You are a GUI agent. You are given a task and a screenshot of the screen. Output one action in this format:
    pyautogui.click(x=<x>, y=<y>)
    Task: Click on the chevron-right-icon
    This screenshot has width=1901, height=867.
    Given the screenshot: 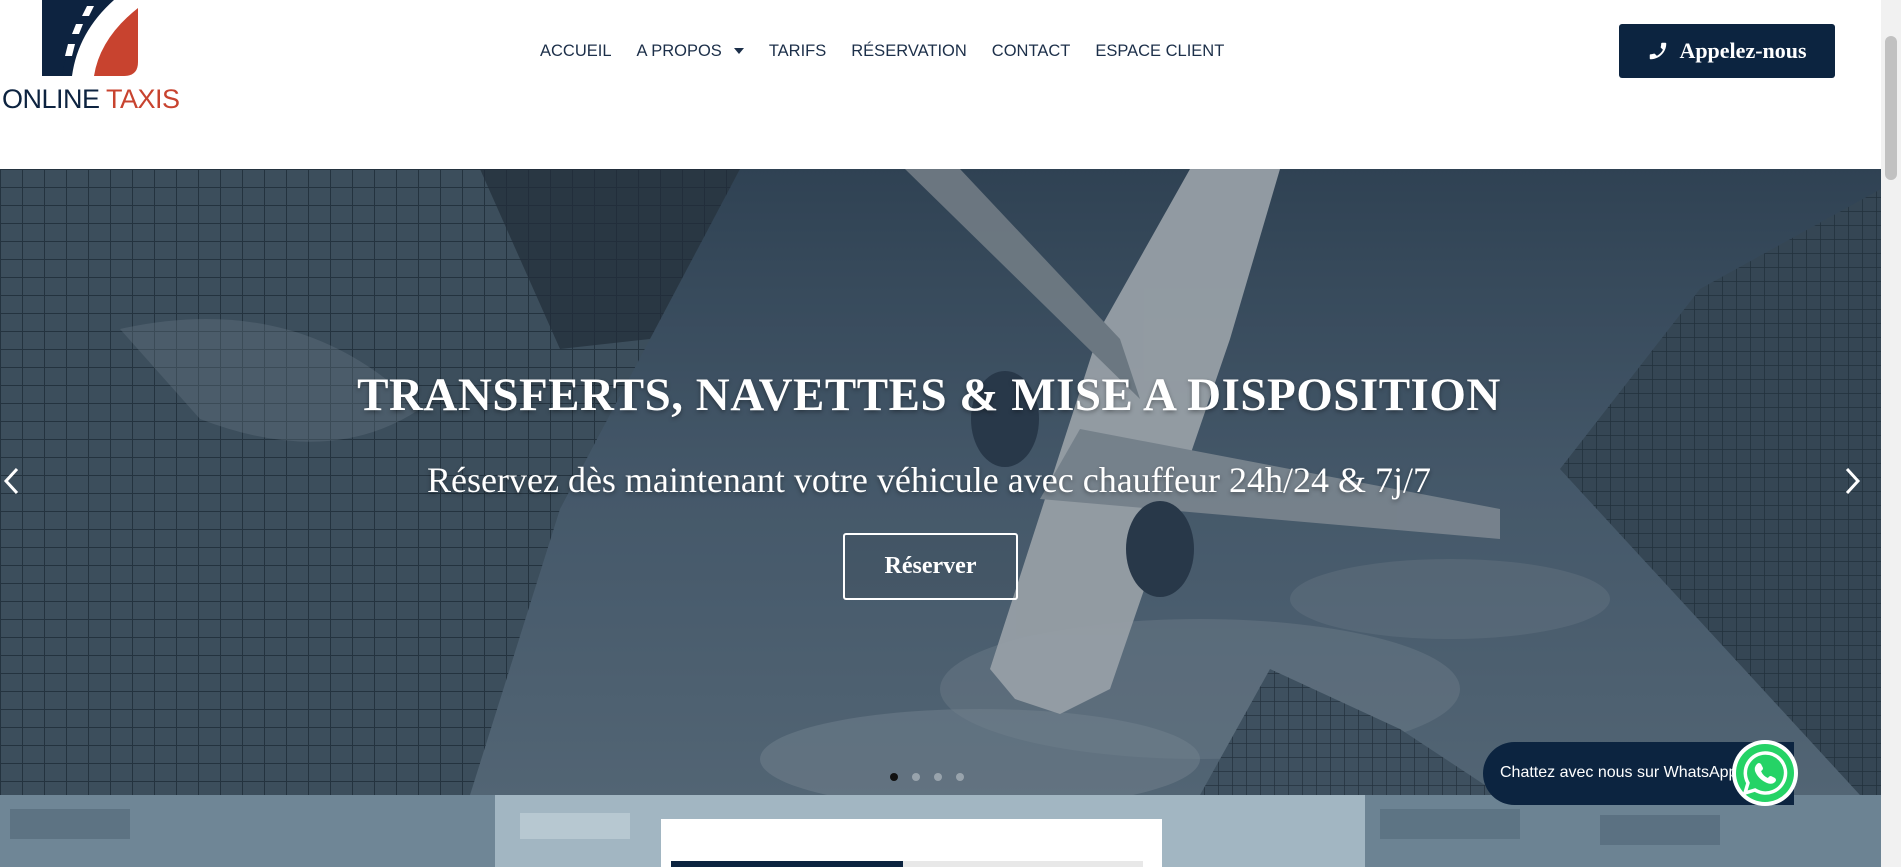 What is the action you would take?
    pyautogui.click(x=1853, y=481)
    